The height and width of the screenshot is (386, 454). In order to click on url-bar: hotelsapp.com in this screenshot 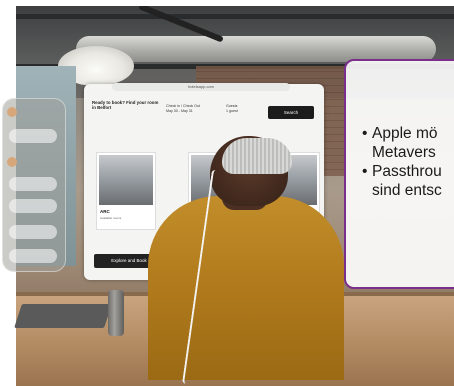, I will do `click(201, 87)`.